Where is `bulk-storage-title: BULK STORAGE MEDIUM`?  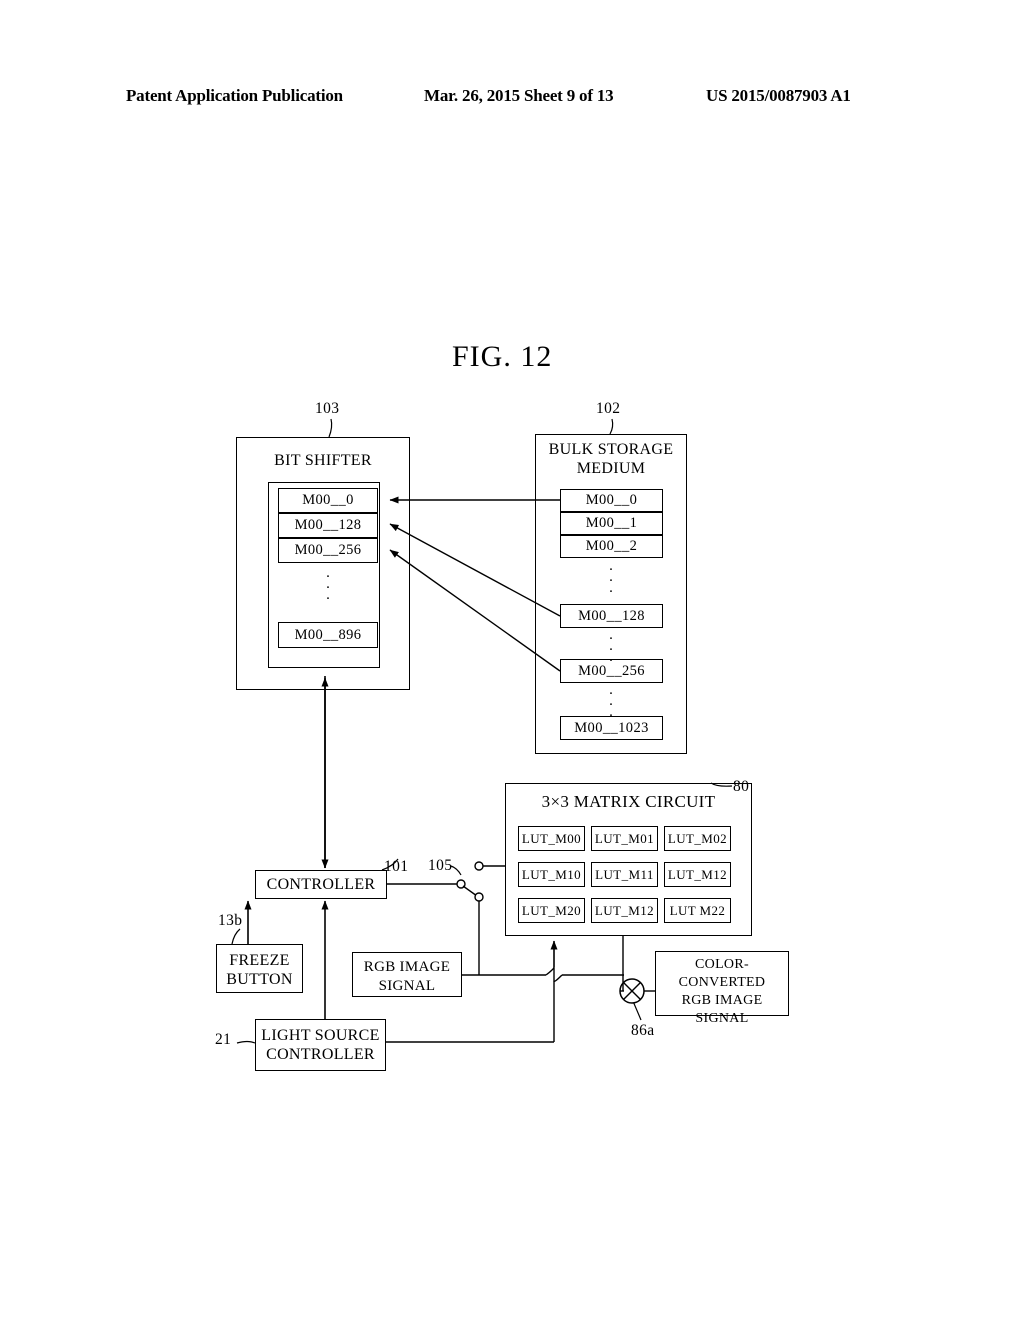 bulk-storage-title: BULK STORAGE MEDIUM is located at coordinates (611, 459).